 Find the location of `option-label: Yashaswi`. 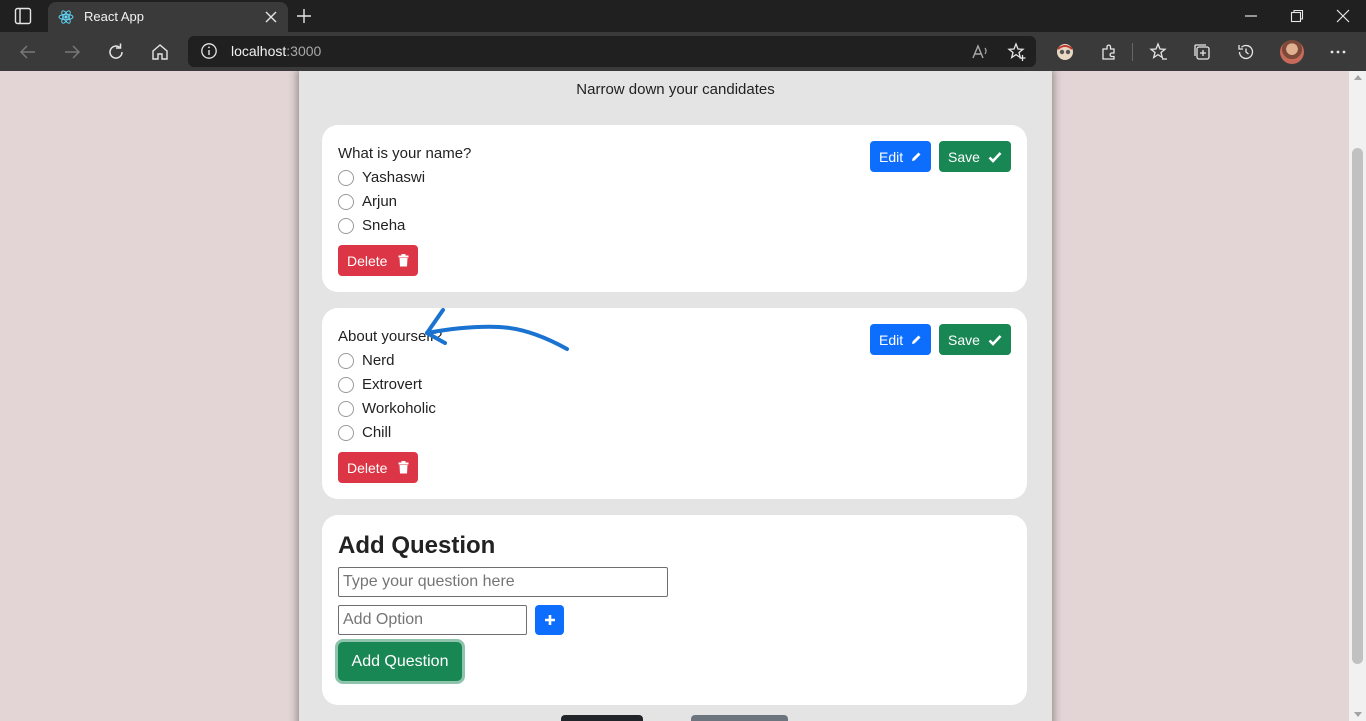

option-label: Yashaswi is located at coordinates (394, 177).